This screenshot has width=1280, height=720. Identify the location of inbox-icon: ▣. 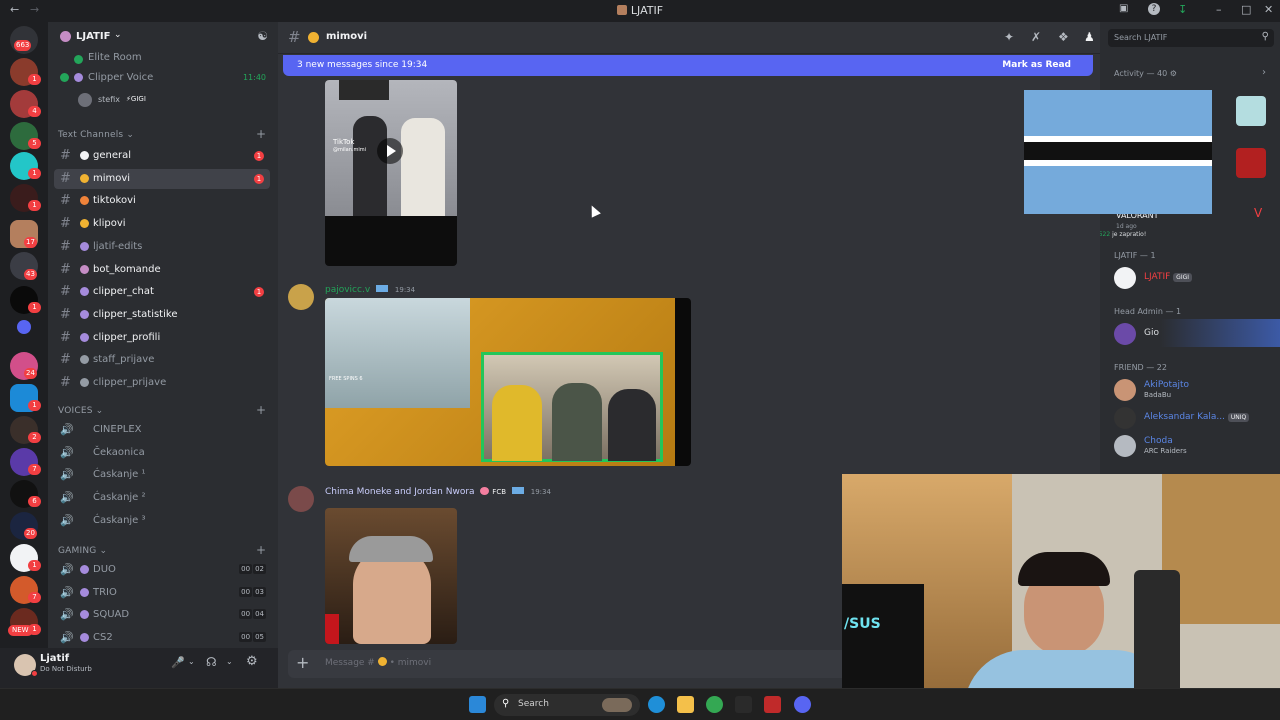
(1123, 8).